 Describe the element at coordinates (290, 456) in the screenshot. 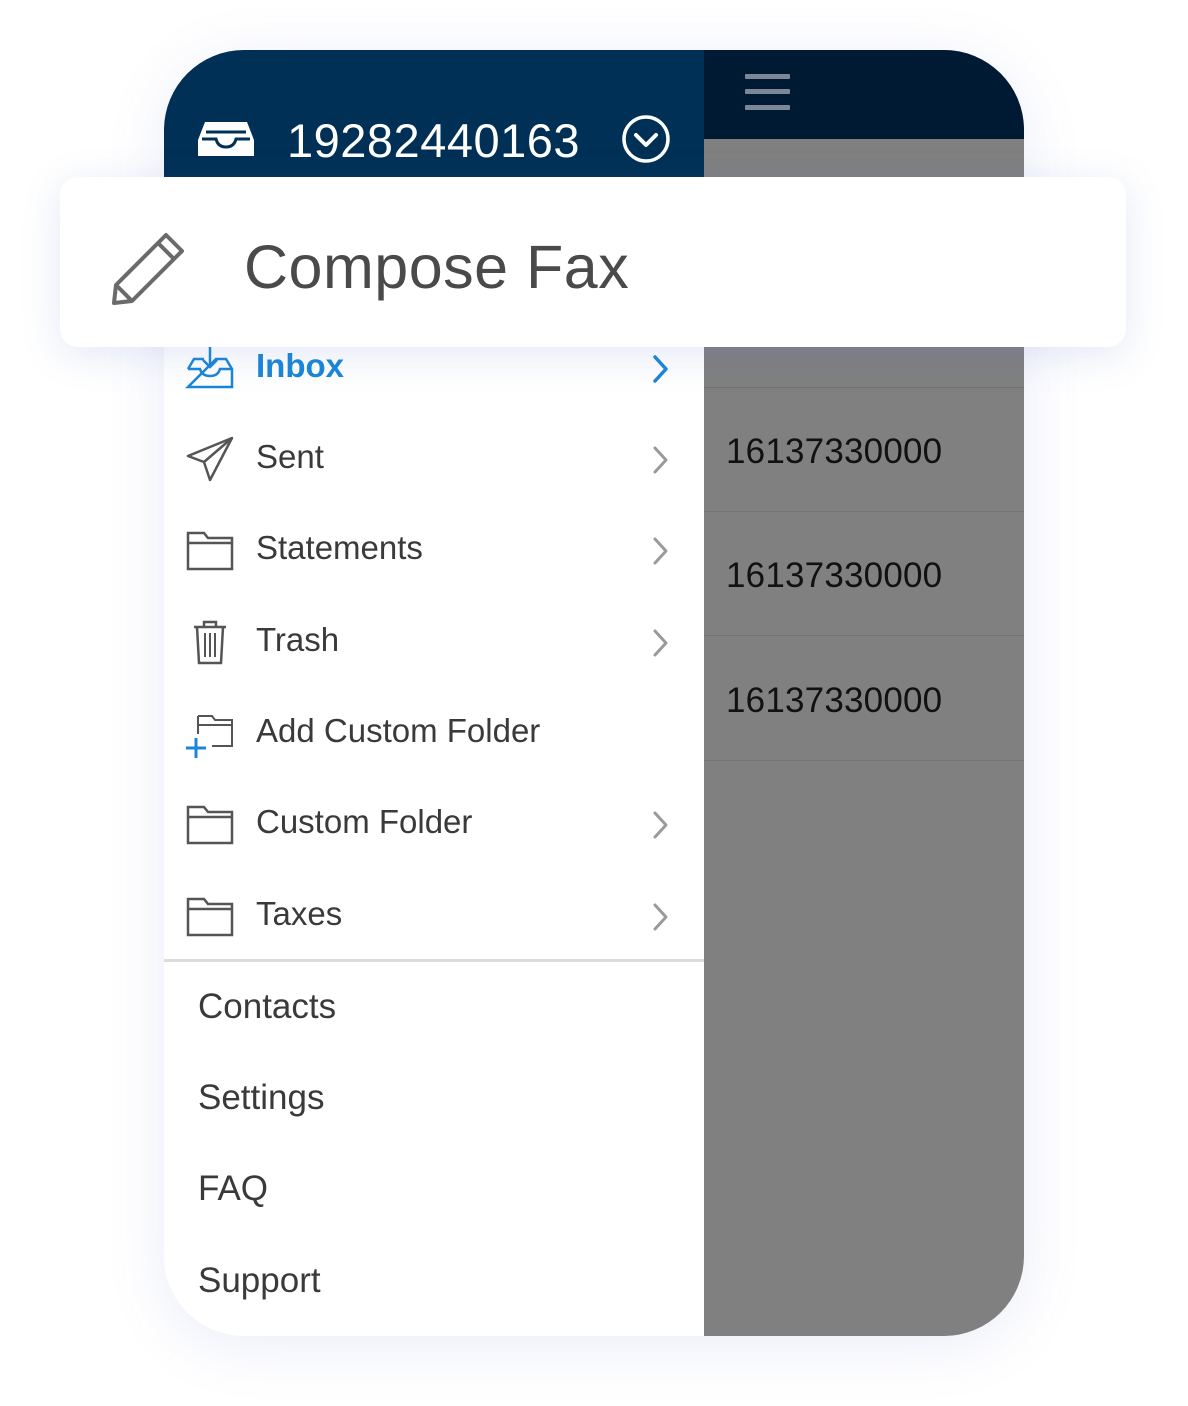

I see `folder-label: Sent` at that location.